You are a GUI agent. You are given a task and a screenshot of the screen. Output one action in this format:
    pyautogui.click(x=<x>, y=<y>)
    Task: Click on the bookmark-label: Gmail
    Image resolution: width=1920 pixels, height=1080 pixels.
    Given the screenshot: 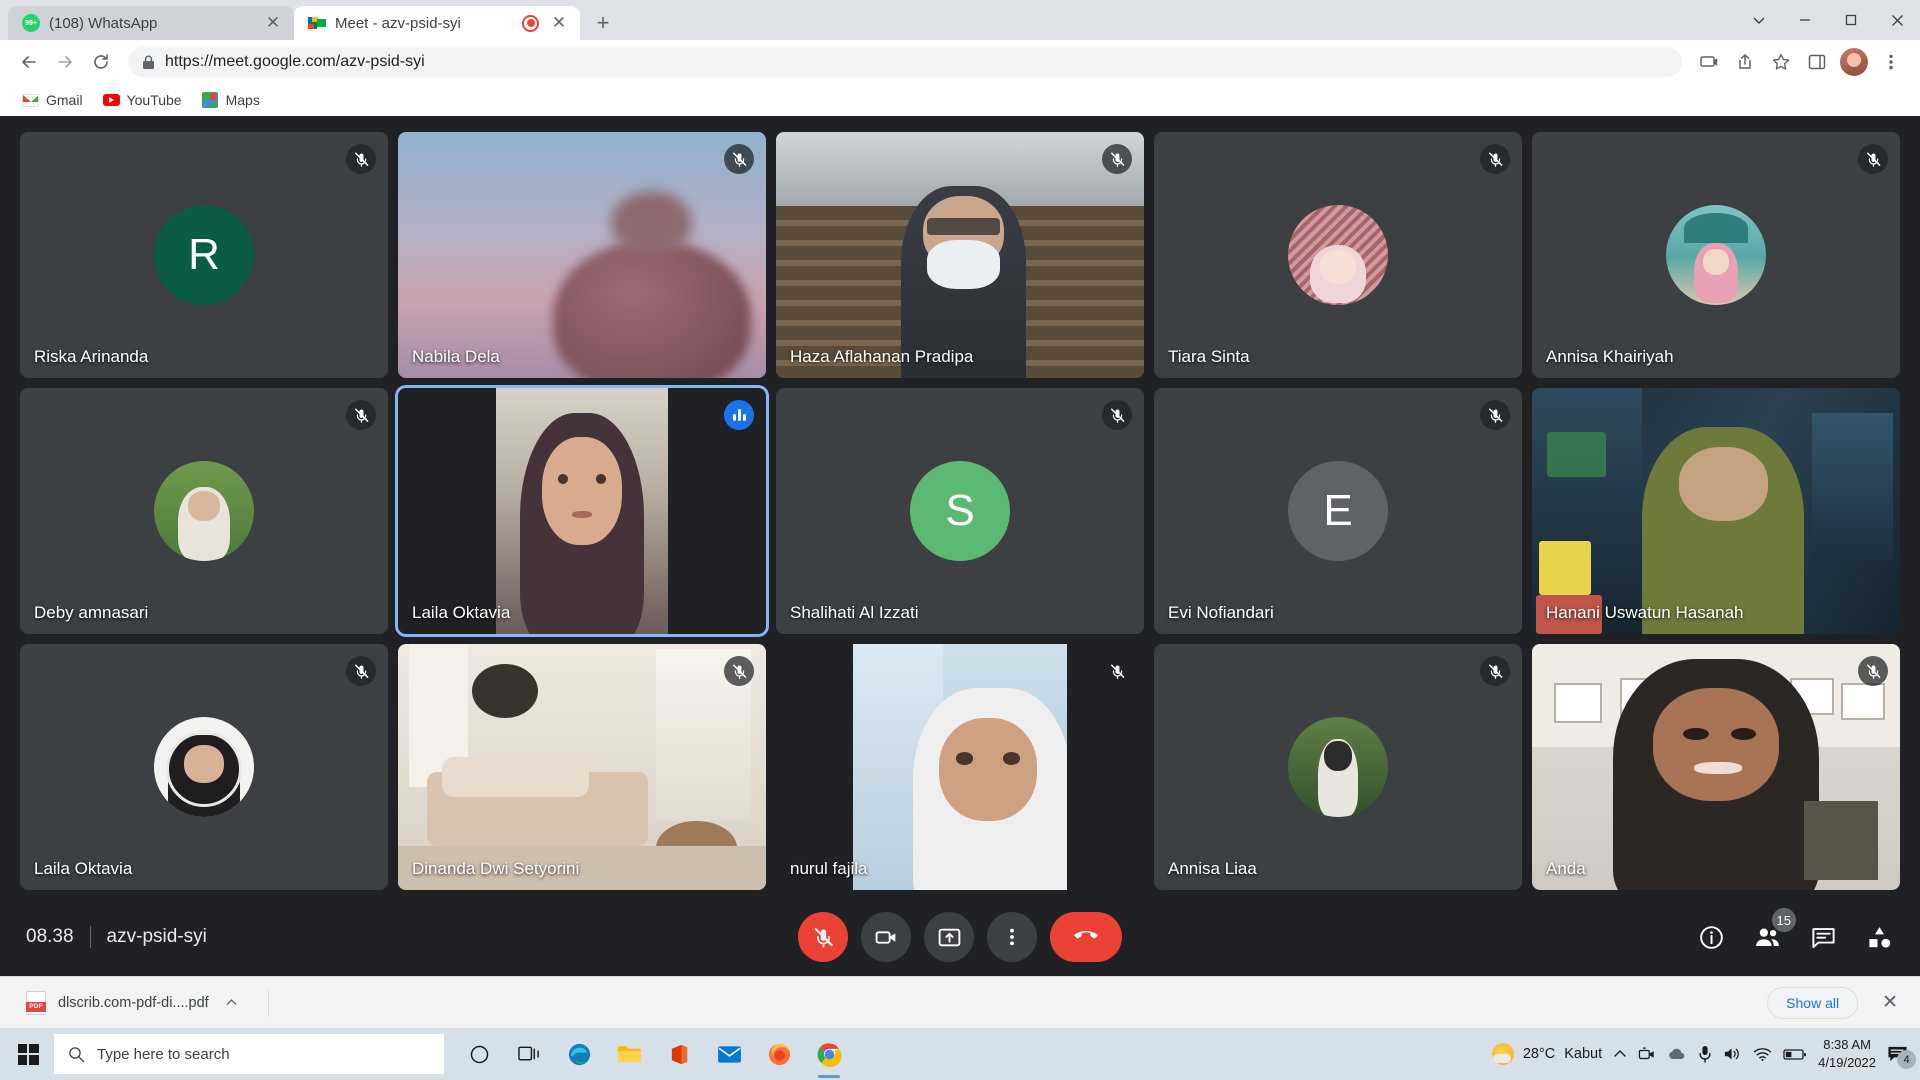 What is the action you would take?
    pyautogui.click(x=64, y=100)
    